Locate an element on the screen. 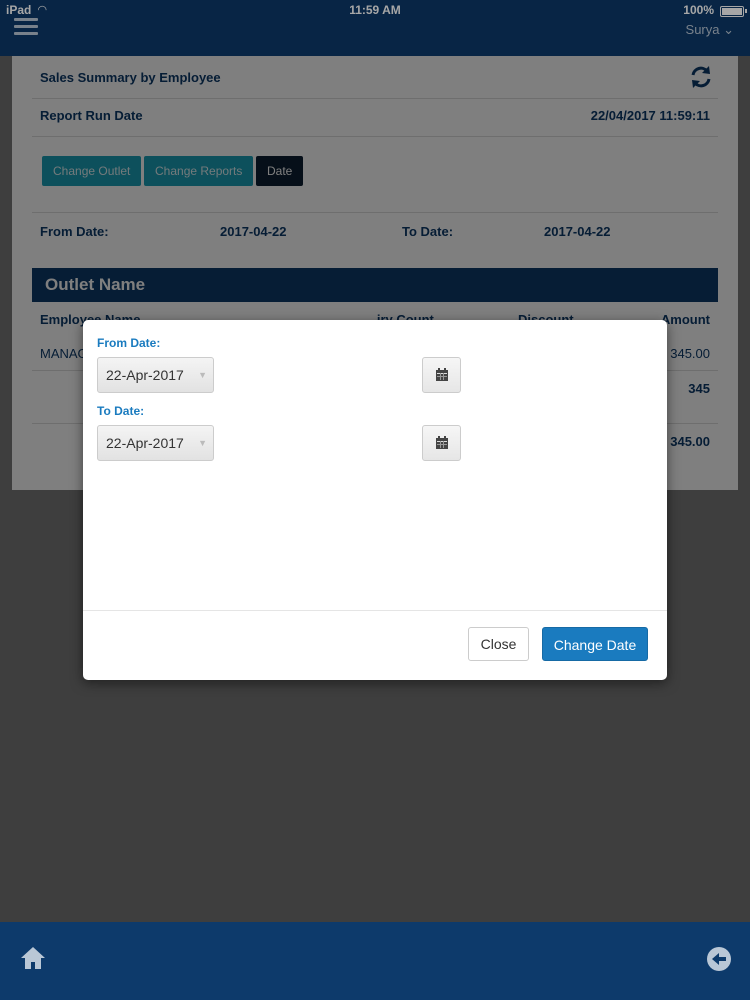  app-header: iPad ◠ 11:59 AM 100% Surya ⌄ is located at coordinates (375, 28).